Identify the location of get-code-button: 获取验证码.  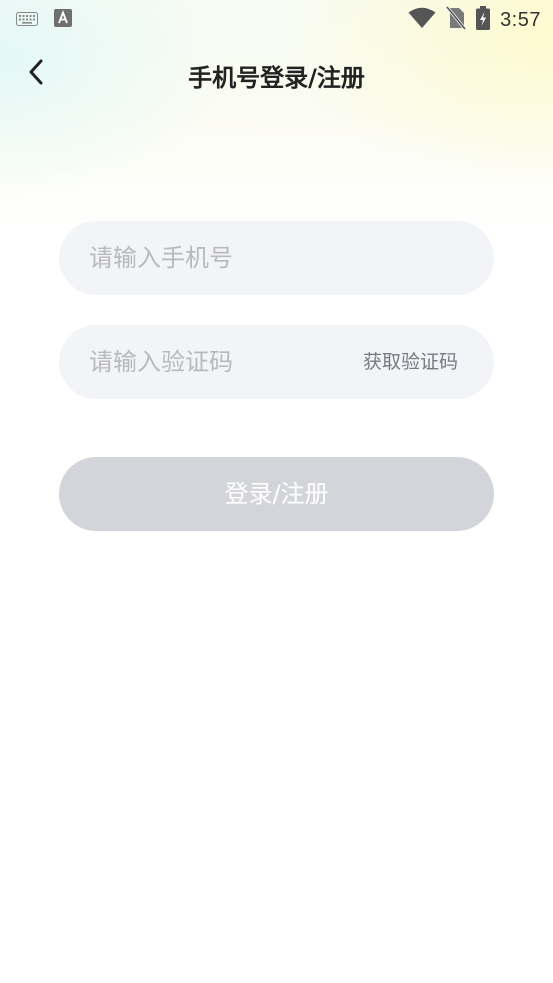
(410, 362).